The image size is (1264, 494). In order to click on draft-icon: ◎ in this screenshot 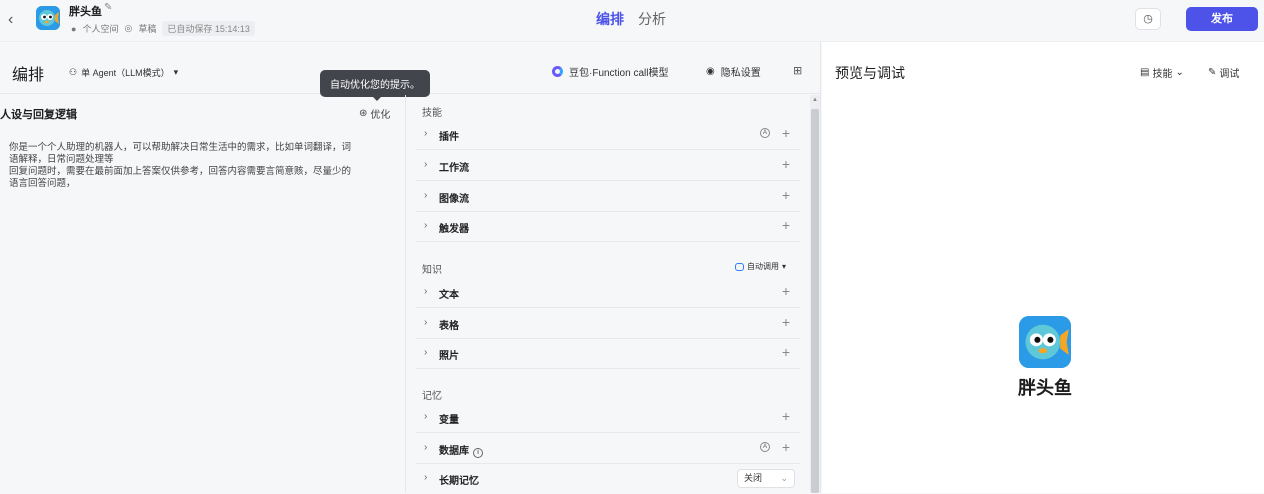, I will do `click(128, 28)`.